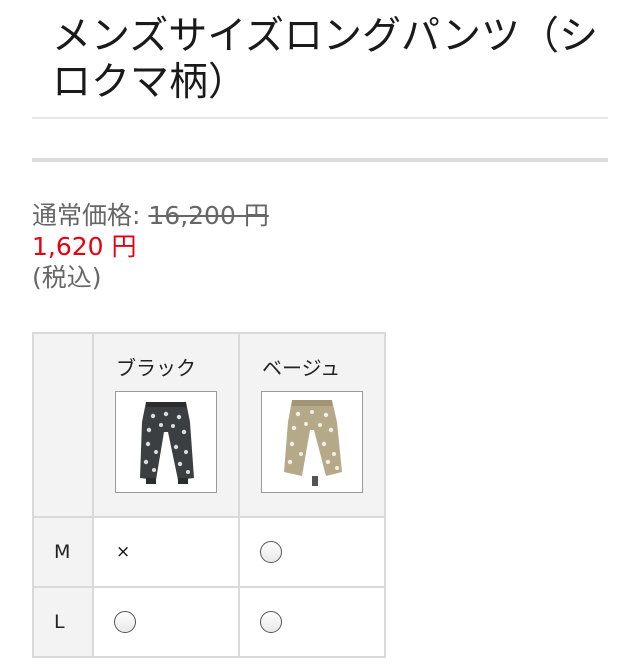  Describe the element at coordinates (320, 118) in the screenshot. I see `divider` at that location.